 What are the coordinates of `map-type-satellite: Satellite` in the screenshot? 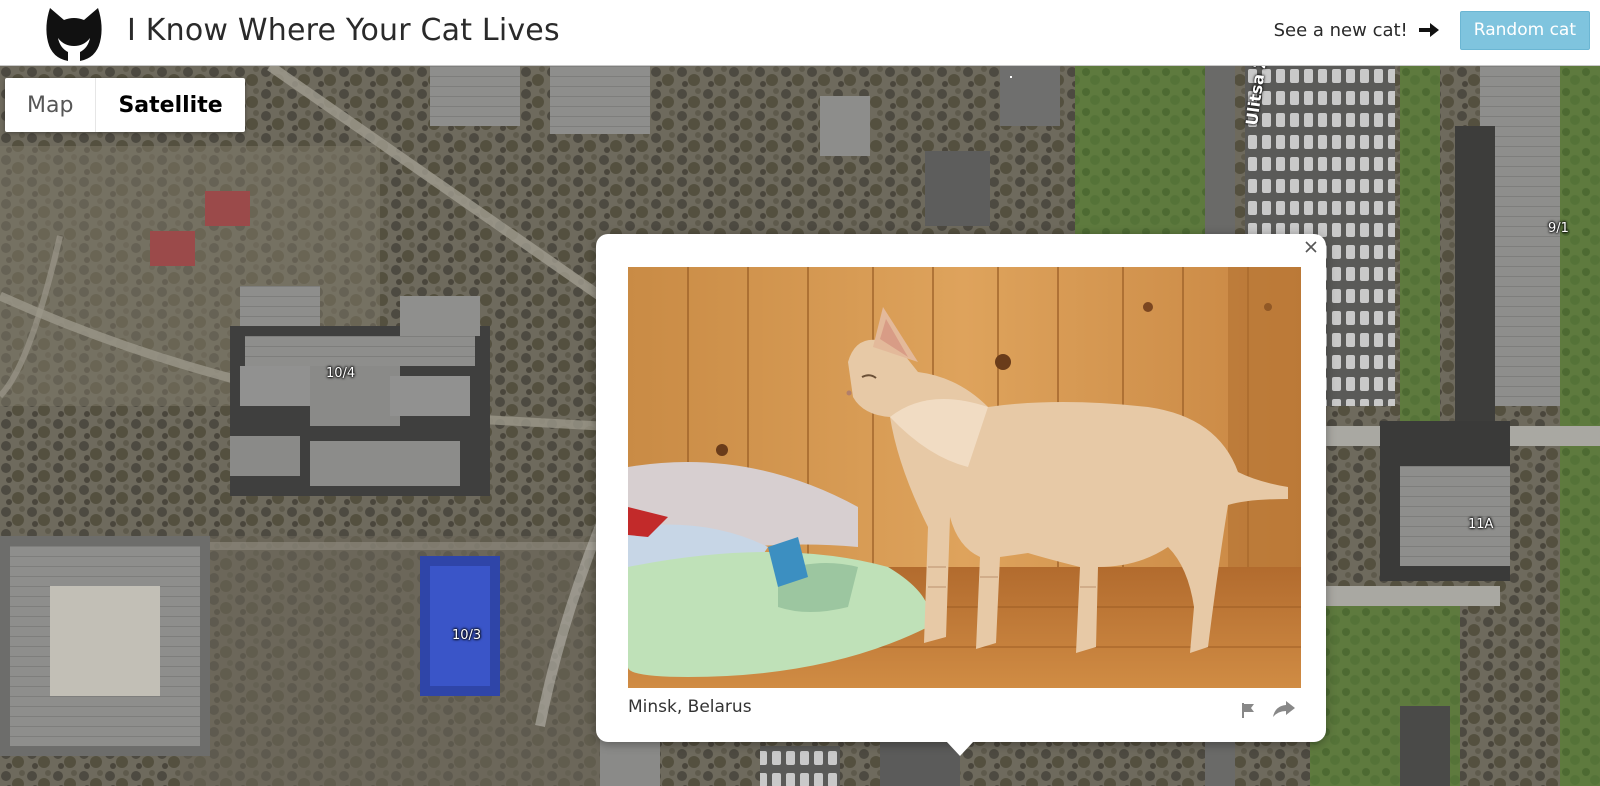 It's located at (169, 105).